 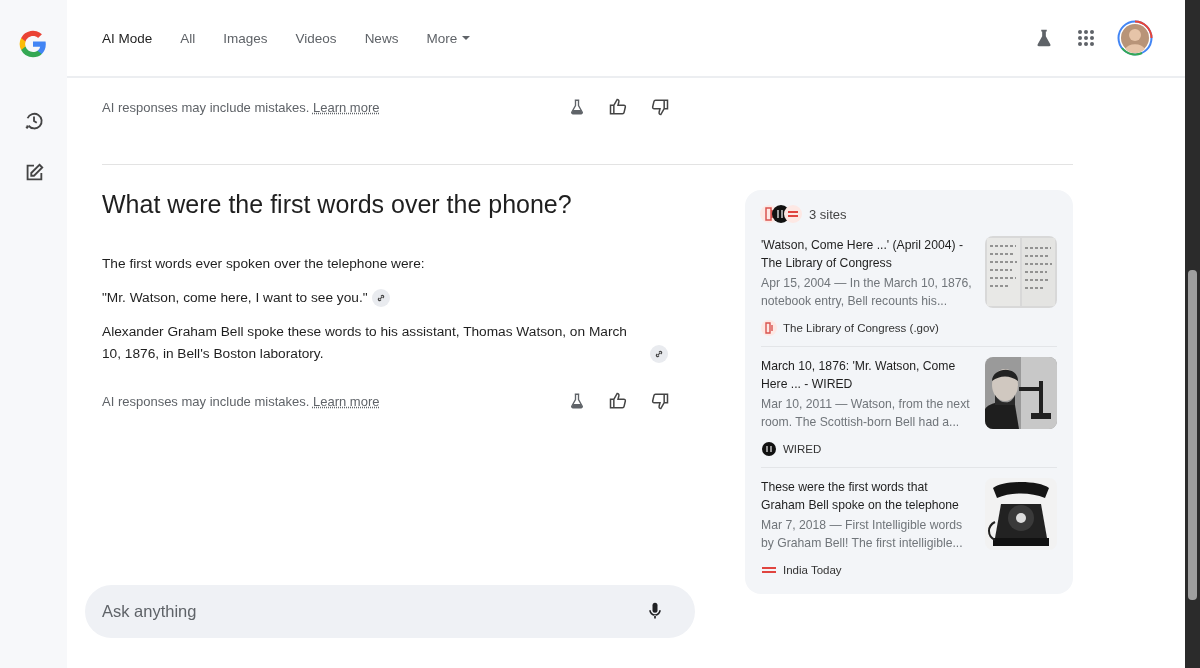 I want to click on caret-icon, so click(x=466, y=38).